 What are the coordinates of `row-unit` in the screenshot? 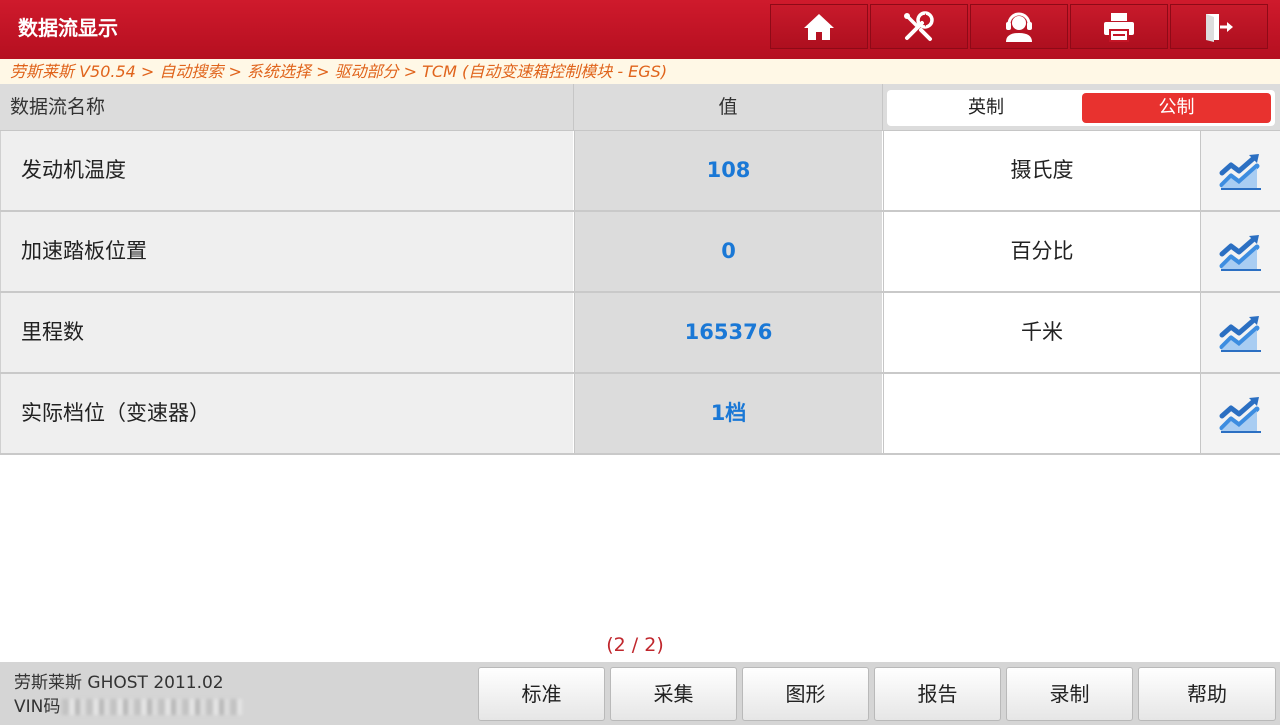 It's located at (1041, 413).